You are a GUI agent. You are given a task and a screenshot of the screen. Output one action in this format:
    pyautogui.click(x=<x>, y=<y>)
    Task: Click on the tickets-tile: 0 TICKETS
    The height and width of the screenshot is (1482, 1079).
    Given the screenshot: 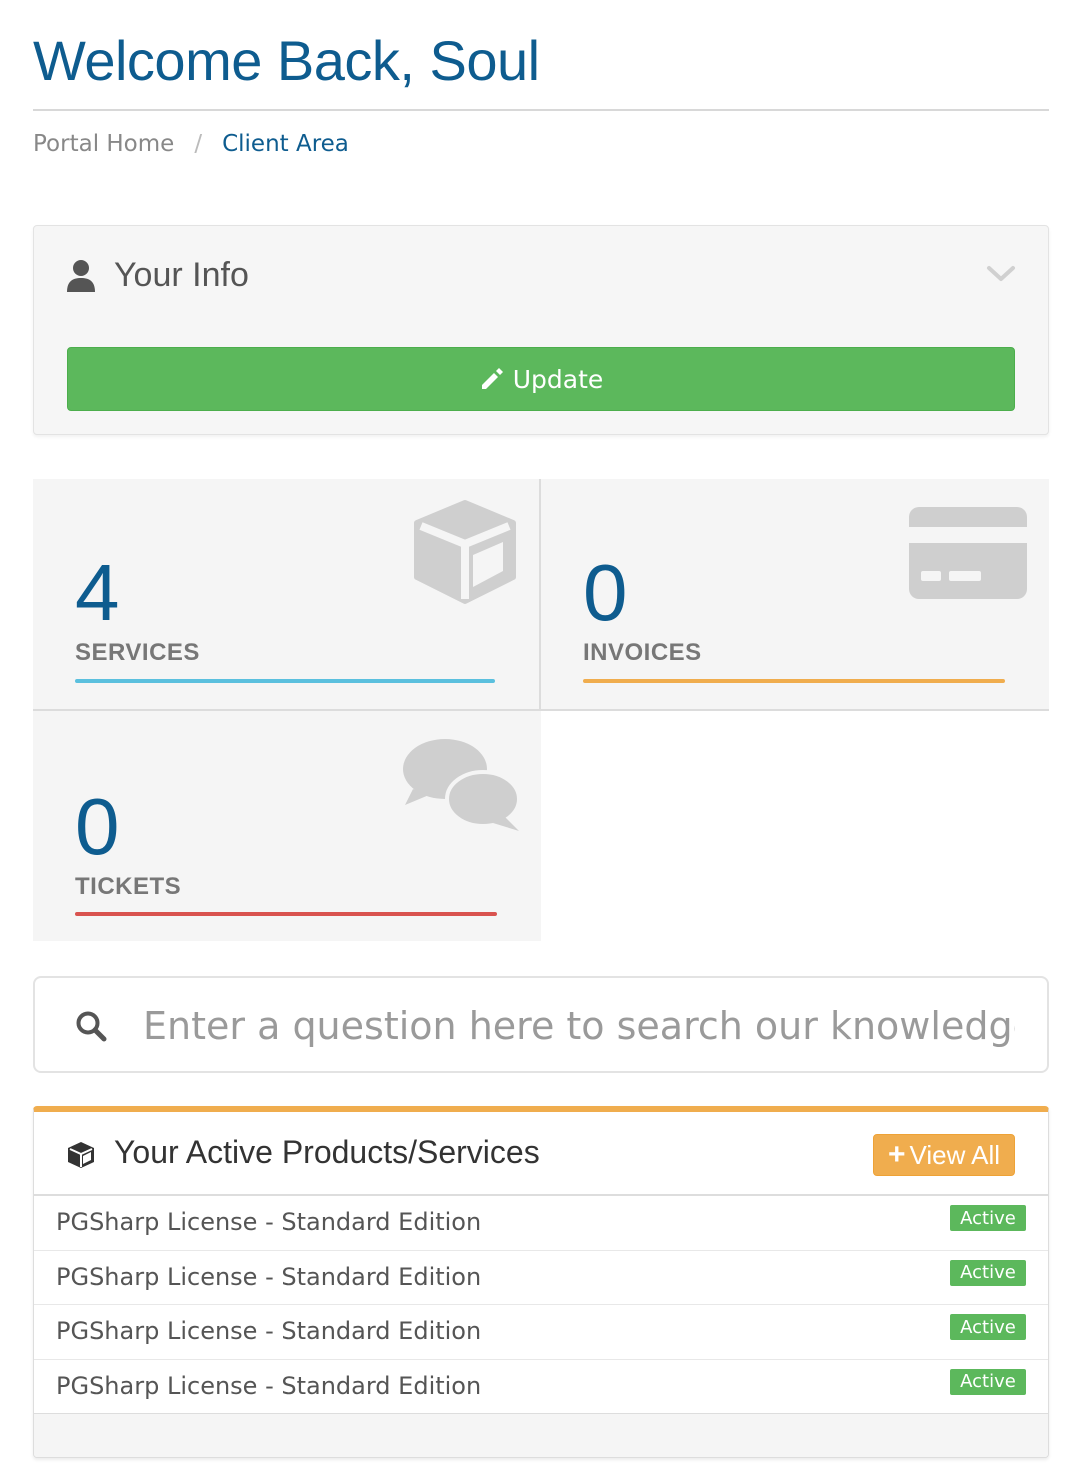 What is the action you would take?
    pyautogui.click(x=287, y=826)
    